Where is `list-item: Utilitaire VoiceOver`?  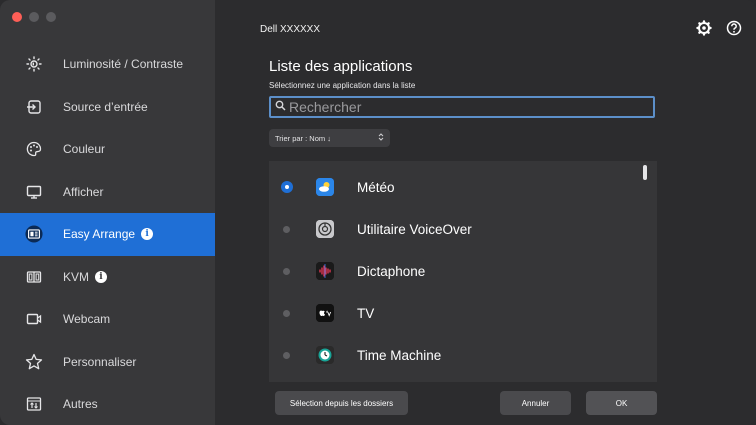
list-item: Utilitaire VoiceOver is located at coordinates (459, 229).